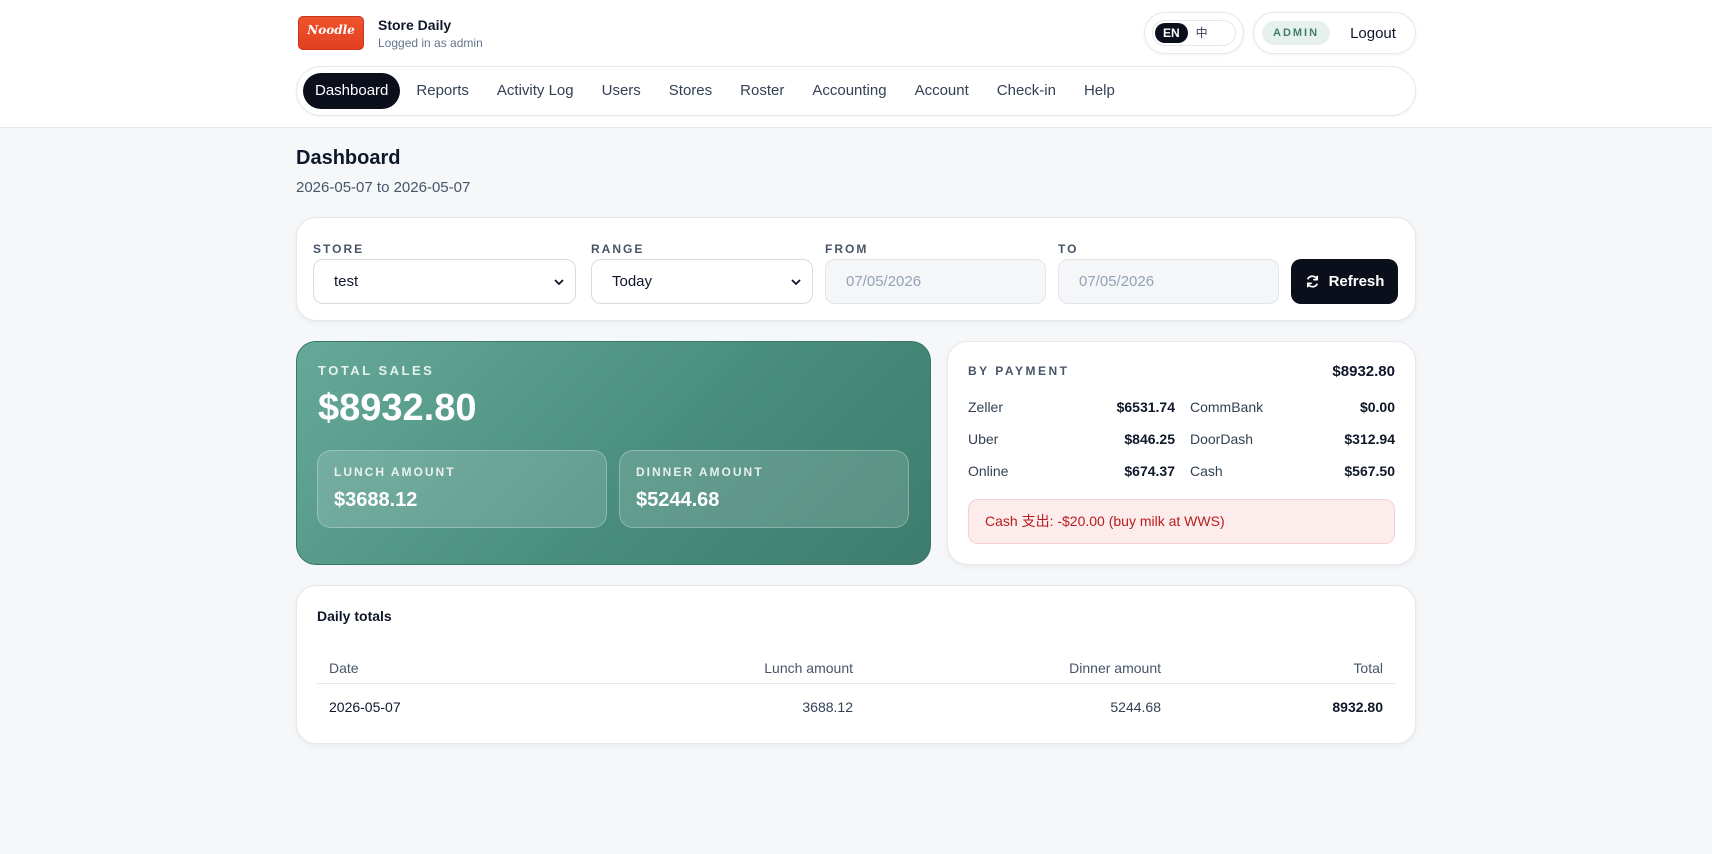 Image resolution: width=1712 pixels, height=854 pixels. I want to click on date-range-text: 2026-05-07 to 2026-05-07, so click(383, 187).